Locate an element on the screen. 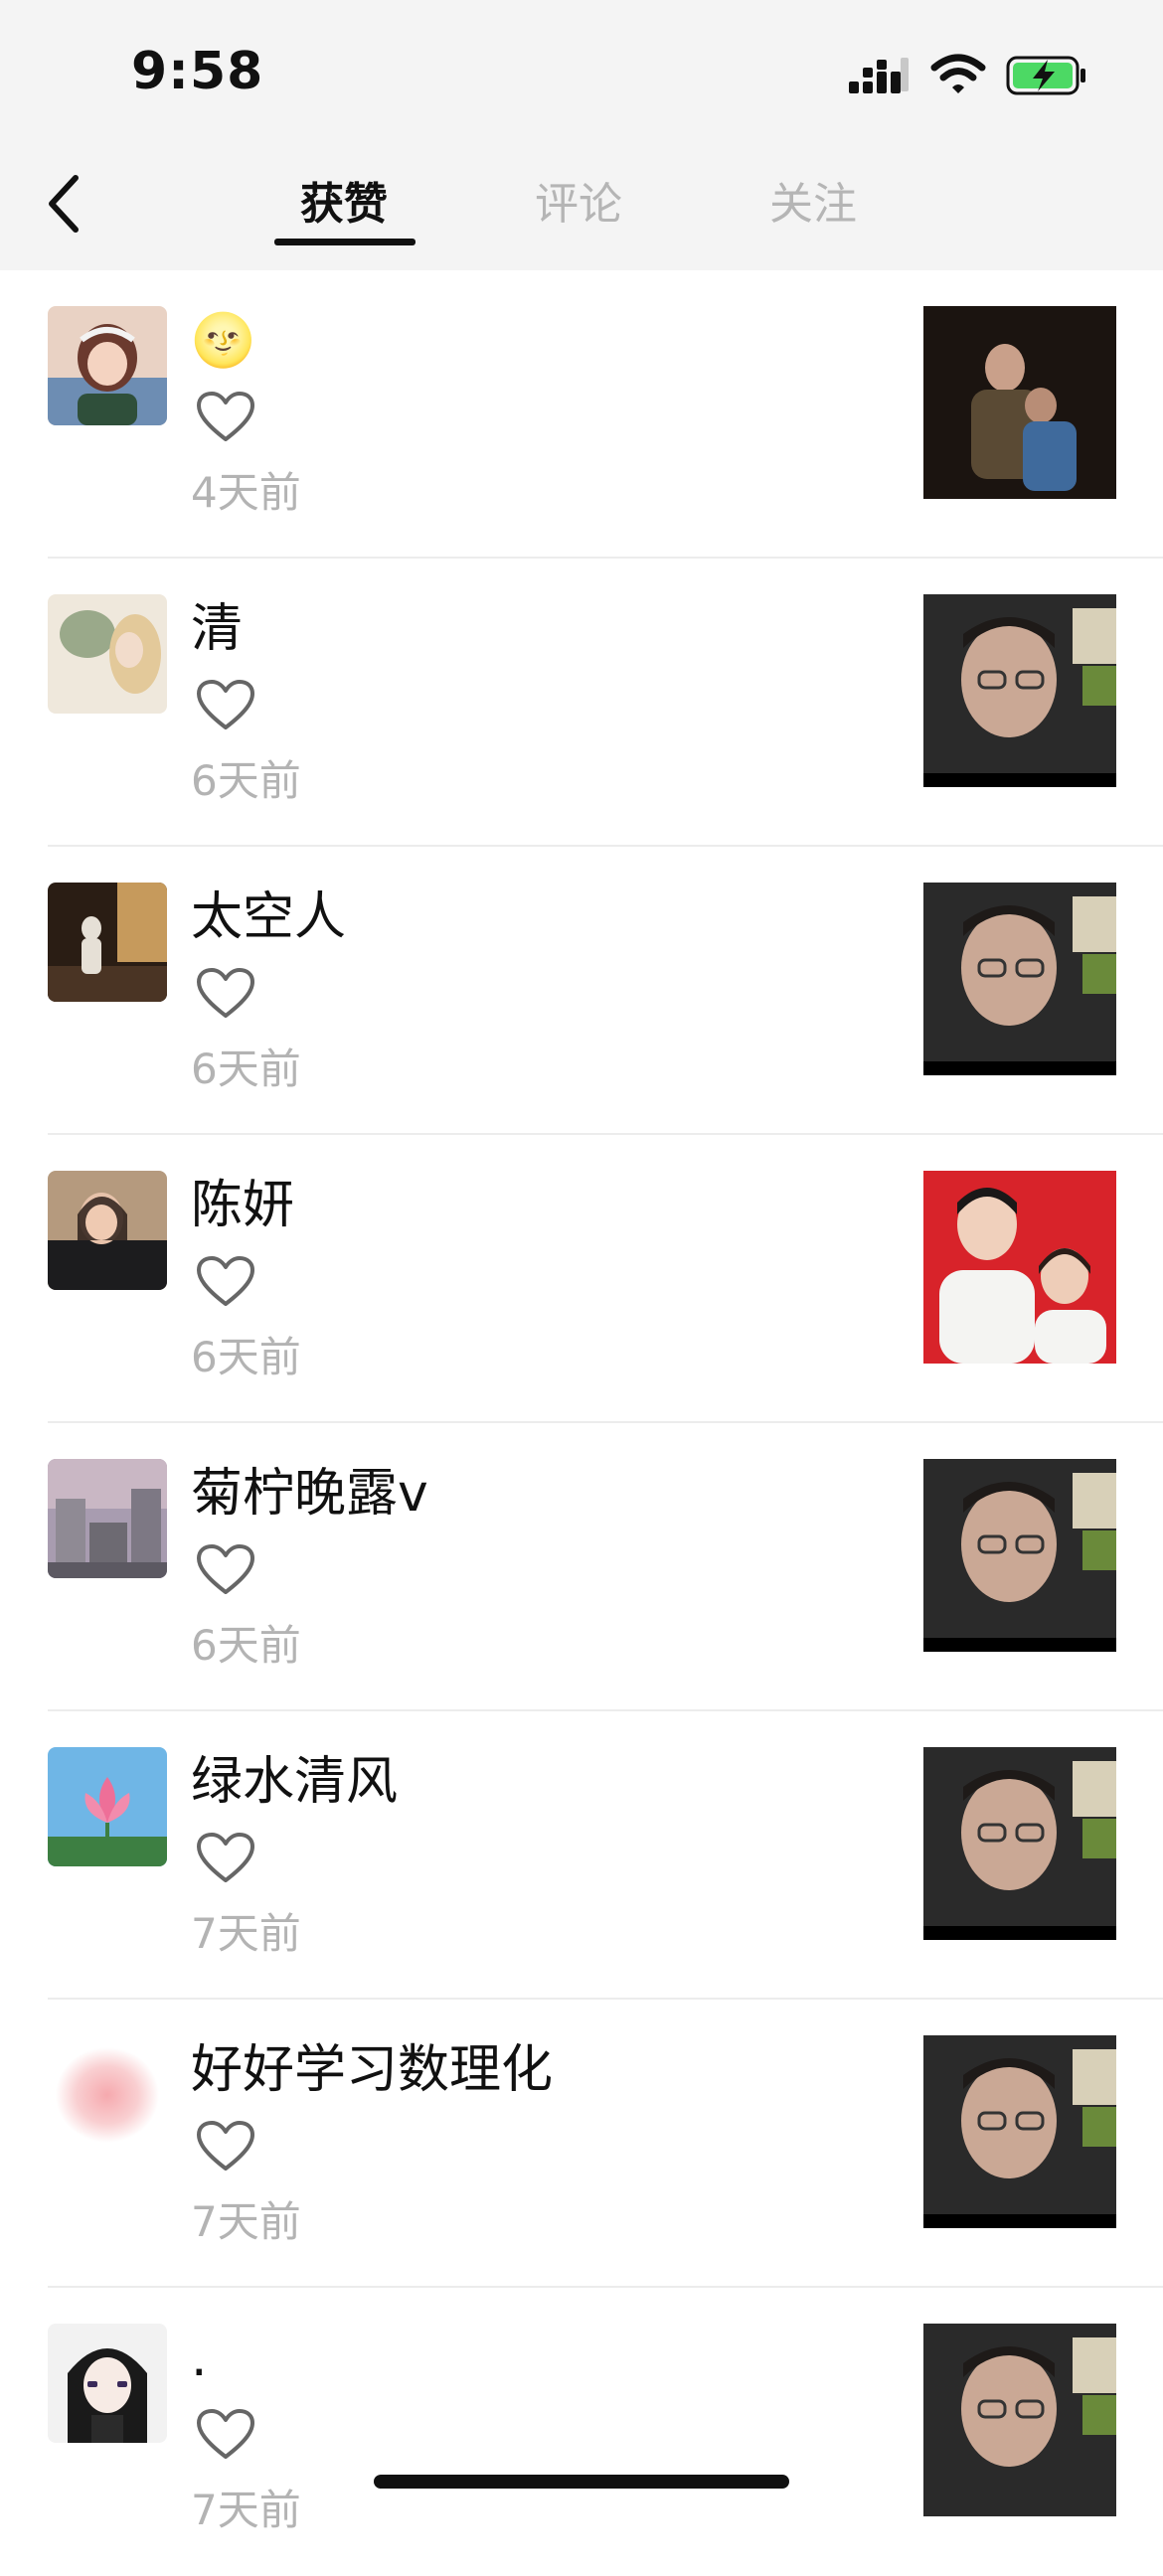 The height and width of the screenshot is (2576, 1163). tab-follows: 关注 is located at coordinates (813, 205).